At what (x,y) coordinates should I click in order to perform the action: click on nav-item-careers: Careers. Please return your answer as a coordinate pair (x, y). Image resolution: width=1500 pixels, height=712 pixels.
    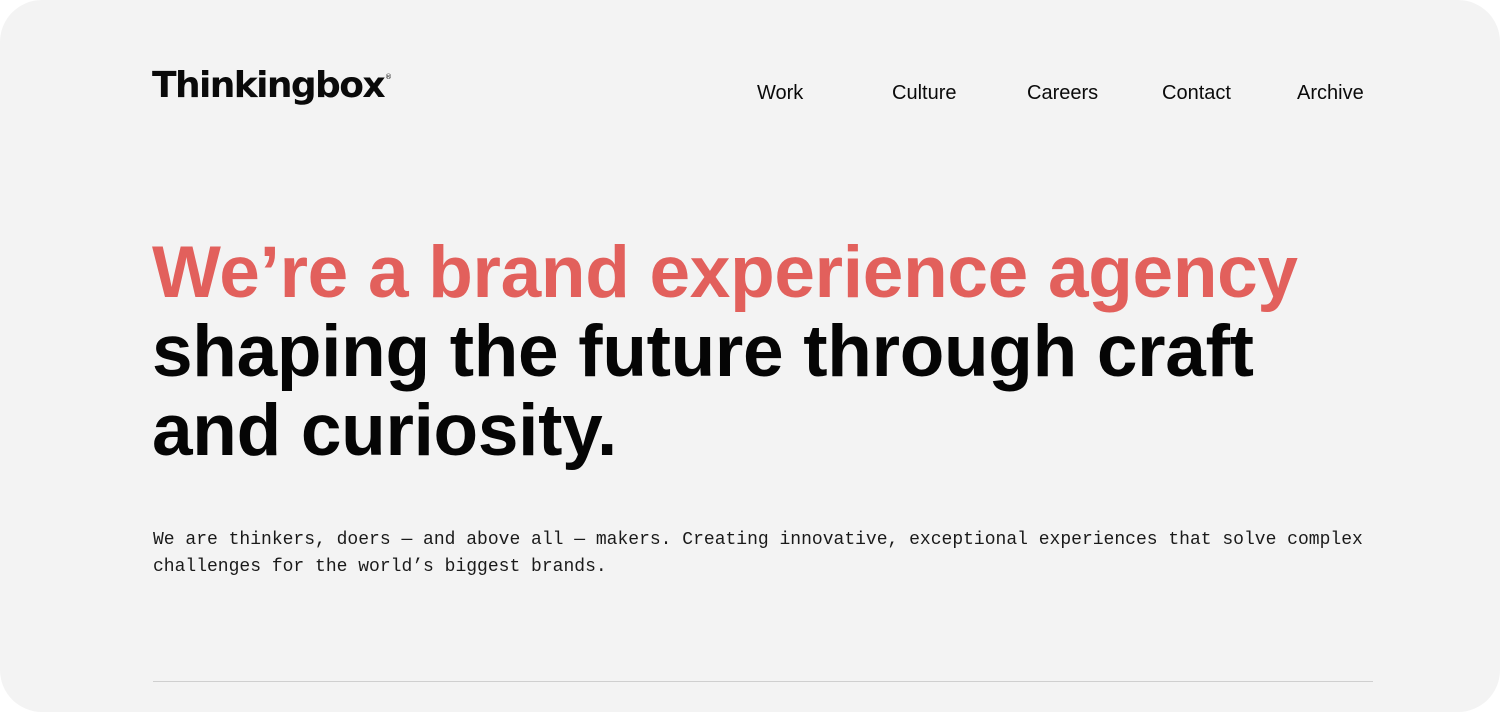
    Looking at the image, I should click on (1062, 93).